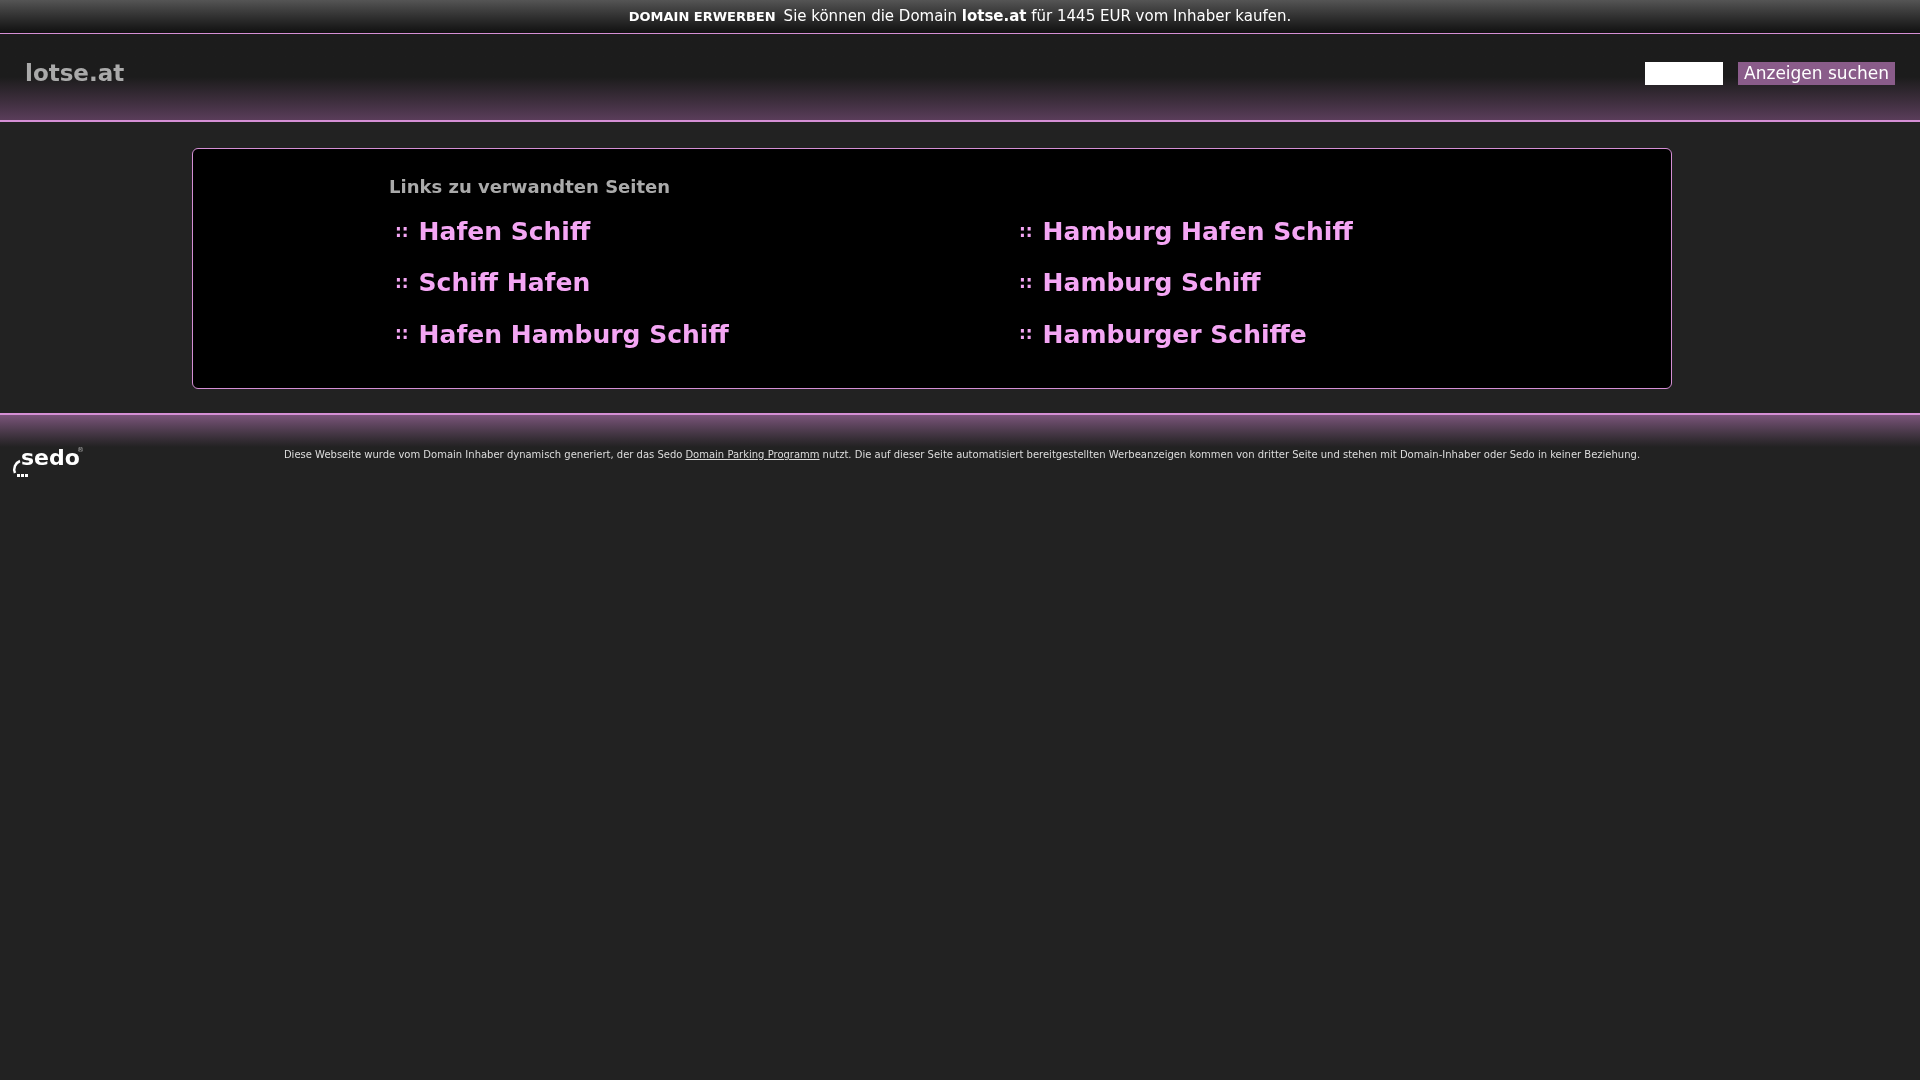 Image resolution: width=1920 pixels, height=1080 pixels. What do you see at coordinates (530, 187) in the screenshot?
I see `links-heading: Links zu verwandten Seiten` at bounding box center [530, 187].